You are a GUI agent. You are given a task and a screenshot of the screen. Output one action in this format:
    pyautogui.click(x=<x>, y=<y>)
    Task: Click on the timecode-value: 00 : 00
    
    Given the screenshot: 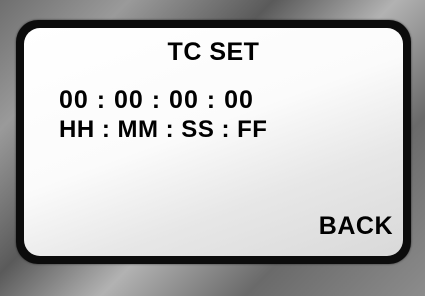 What is the action you would take?
    pyautogui.click(x=156, y=100)
    